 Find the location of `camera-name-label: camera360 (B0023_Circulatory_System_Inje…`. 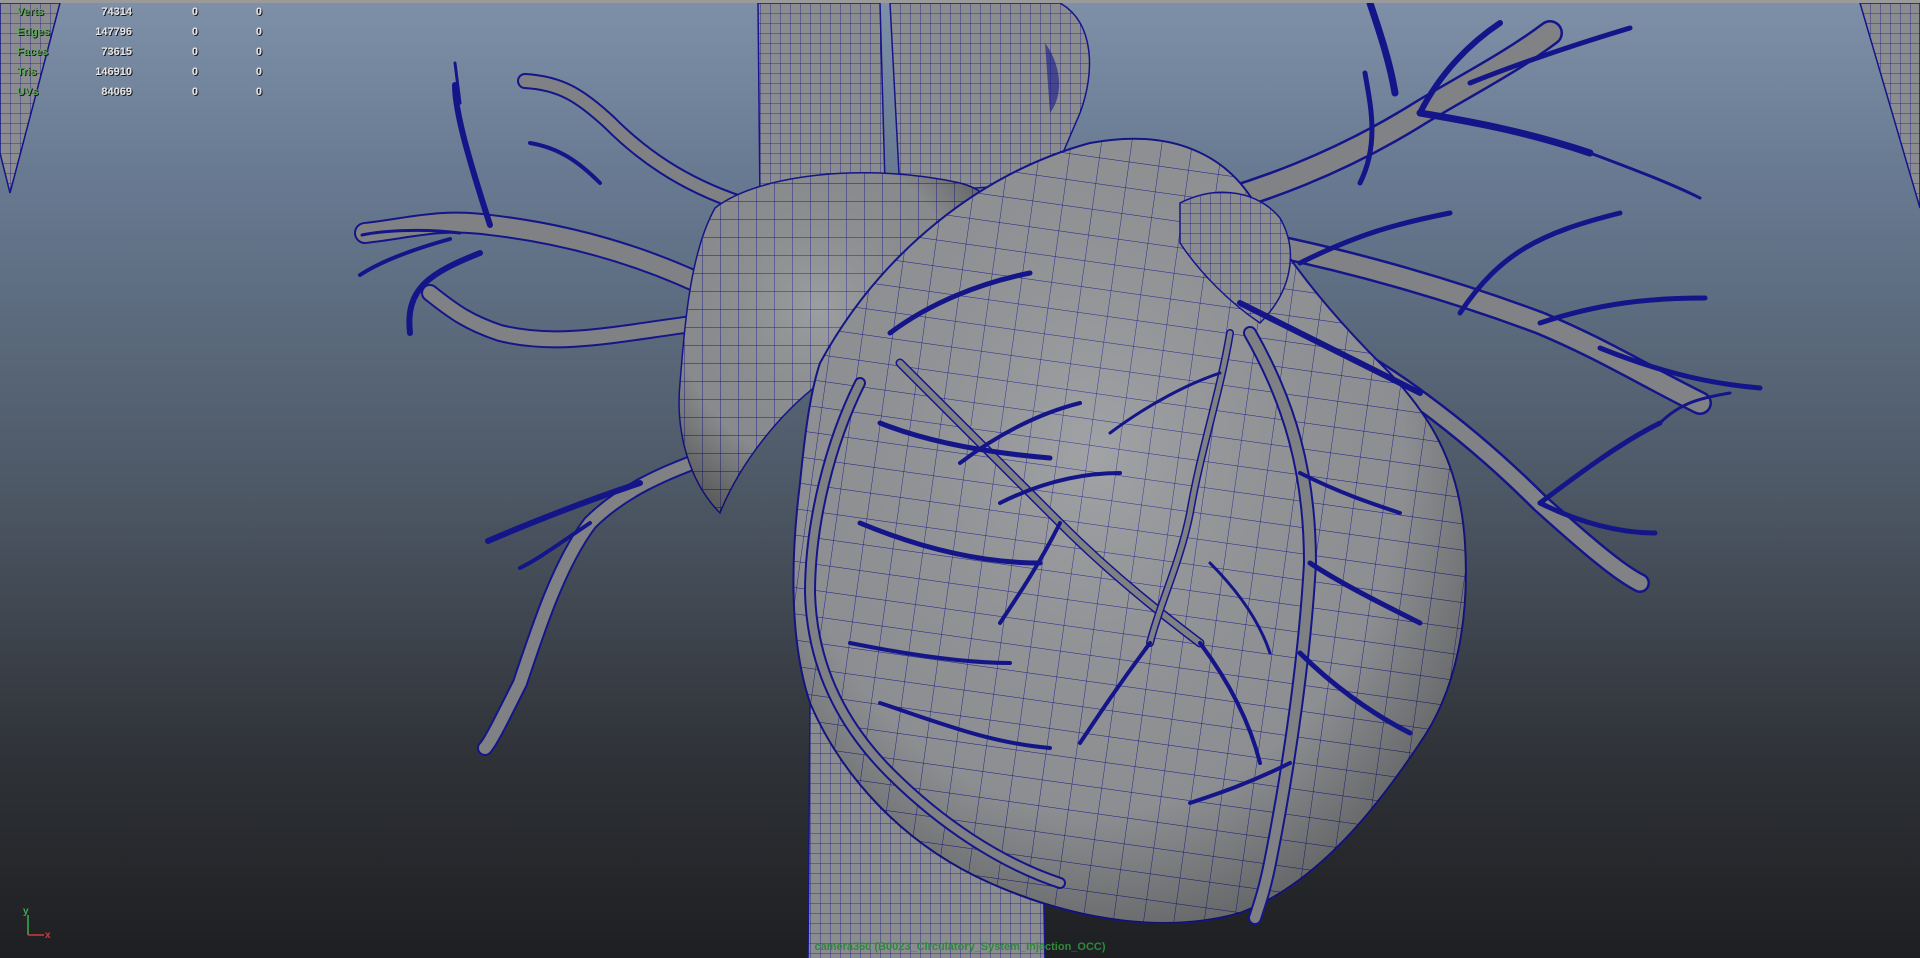

camera-name-label: camera360 (B0023_Circulatory_System_Inje… is located at coordinates (960, 947).